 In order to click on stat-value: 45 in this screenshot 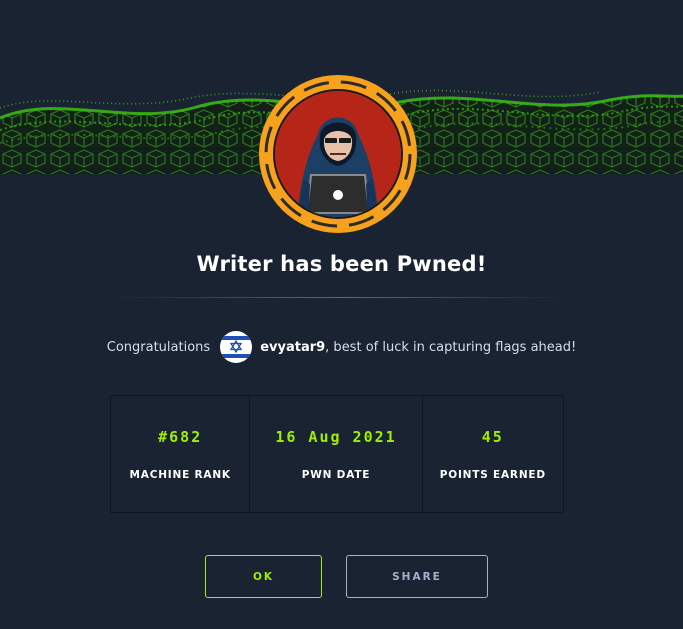, I will do `click(492, 437)`.